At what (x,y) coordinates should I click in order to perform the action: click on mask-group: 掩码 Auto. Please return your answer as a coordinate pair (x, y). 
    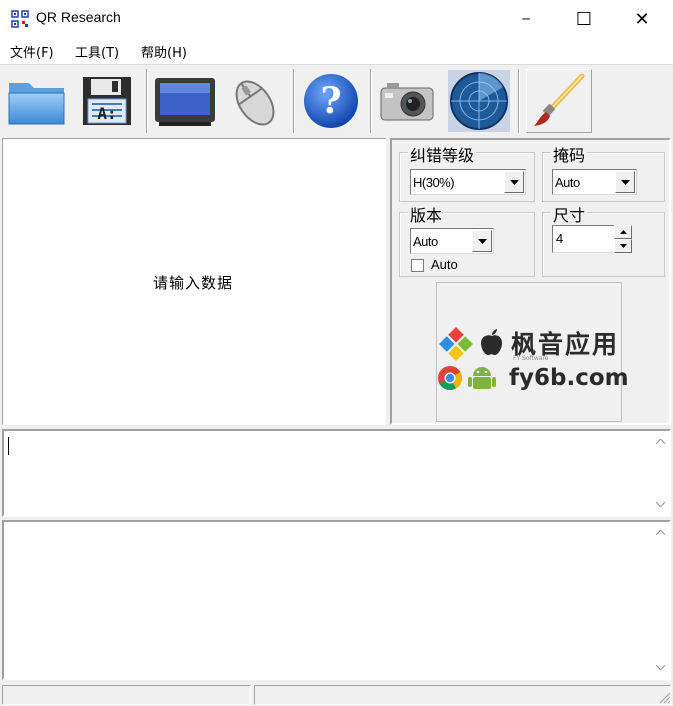
    Looking at the image, I should click on (603, 172).